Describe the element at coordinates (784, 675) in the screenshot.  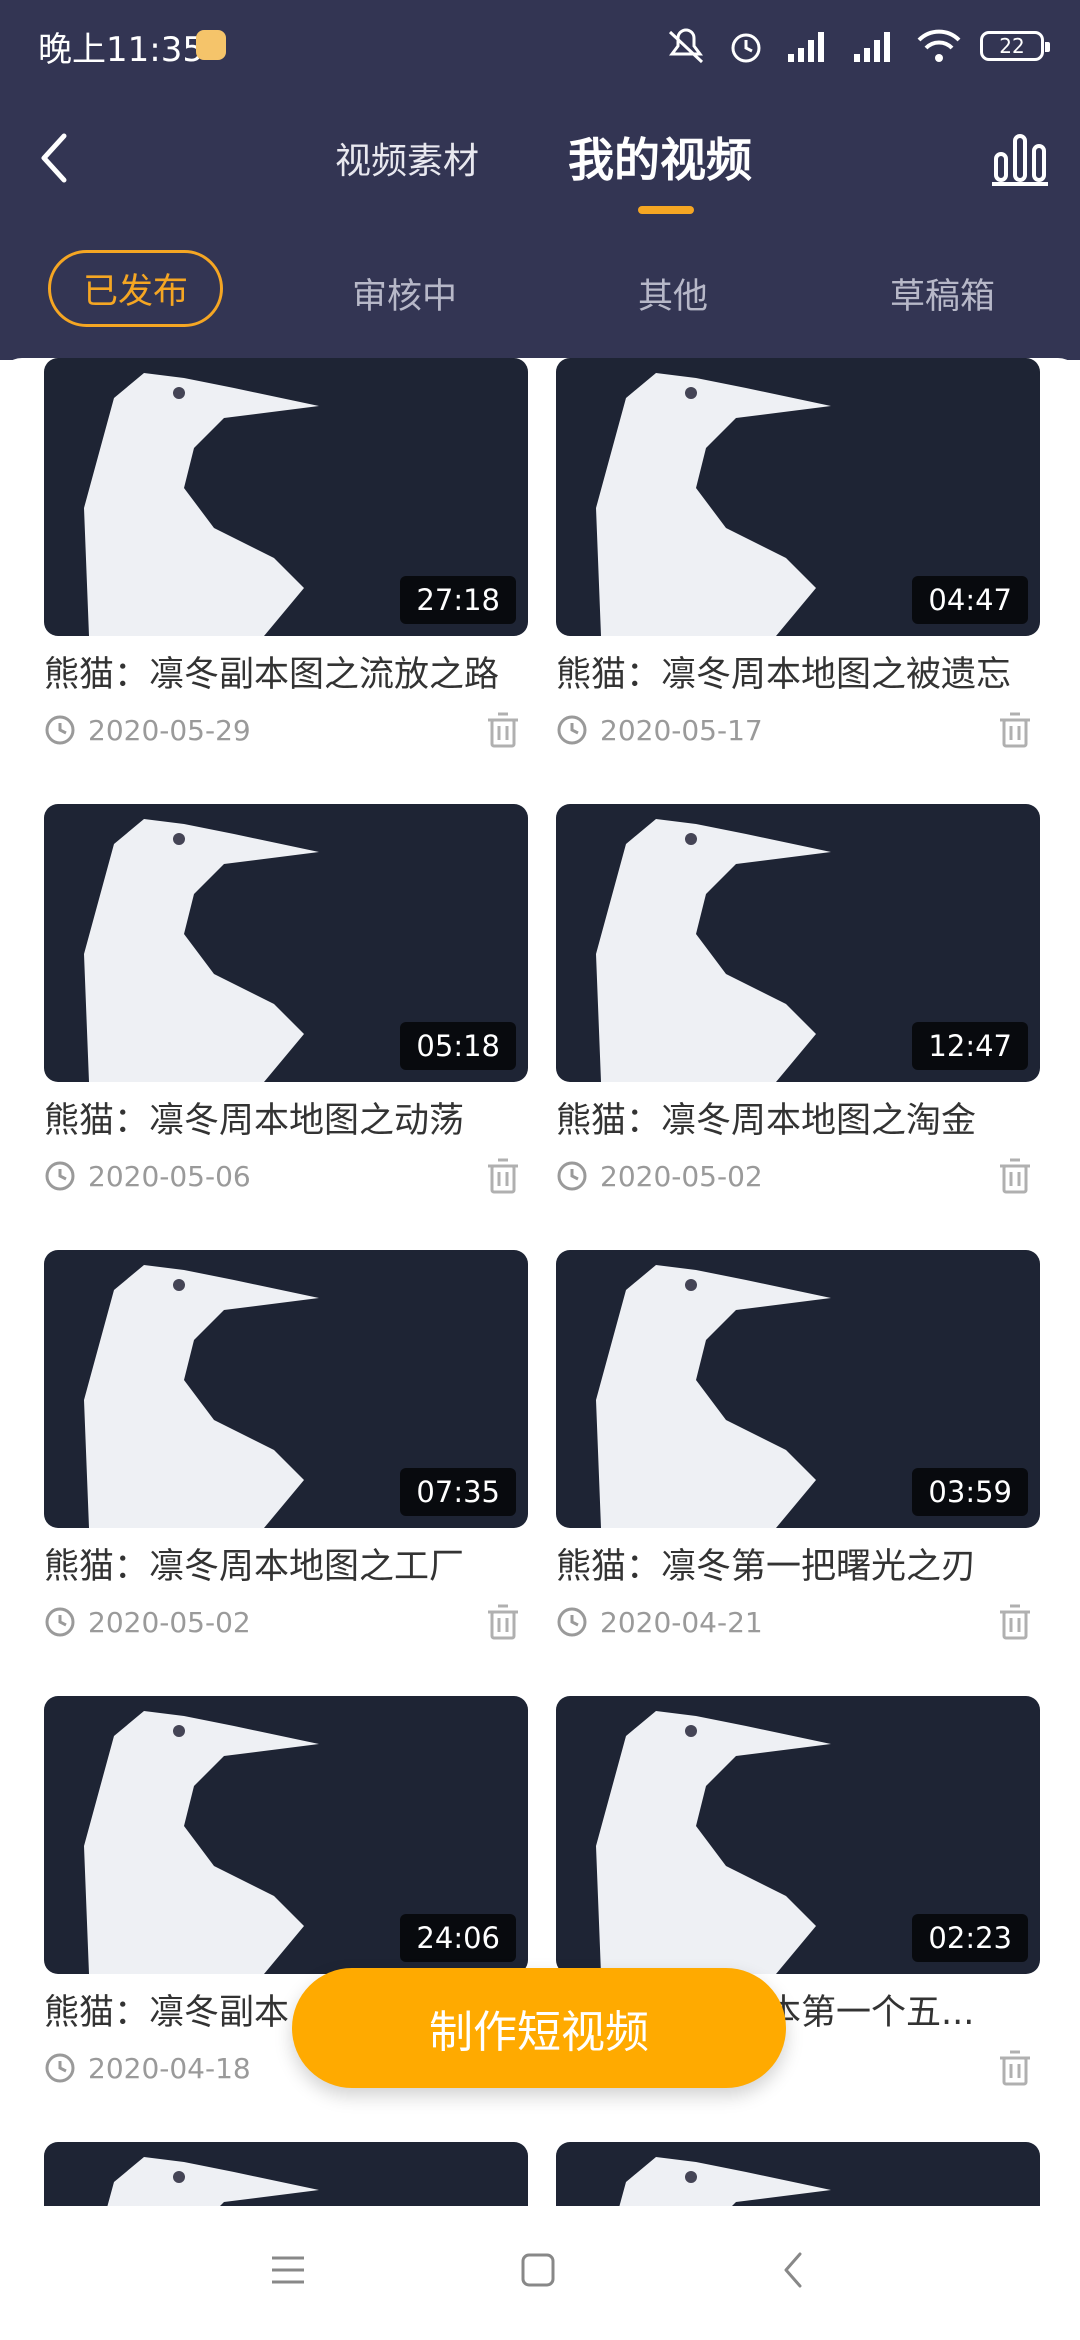
I see `video-title: 熊猫：凛冬周本地图之被遗忘` at that location.